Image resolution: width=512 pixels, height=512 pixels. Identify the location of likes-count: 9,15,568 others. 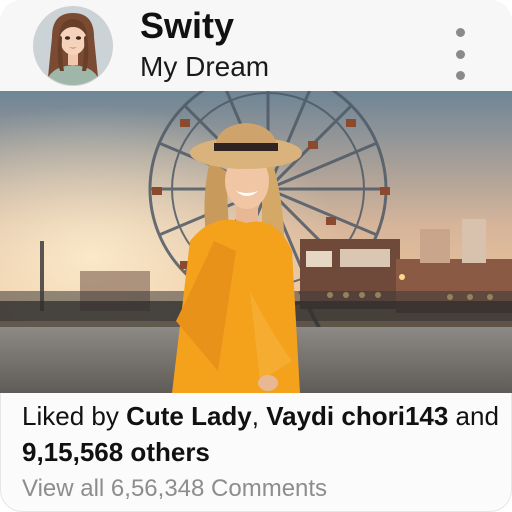
(116, 452).